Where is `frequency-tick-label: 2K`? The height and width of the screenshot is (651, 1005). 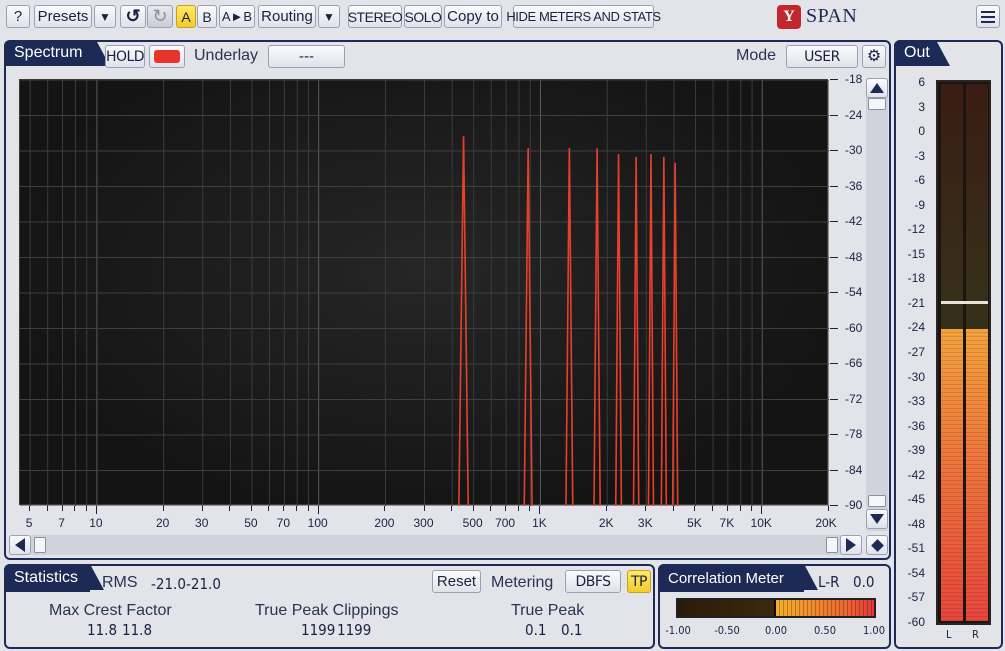 frequency-tick-label: 2K is located at coordinates (606, 523).